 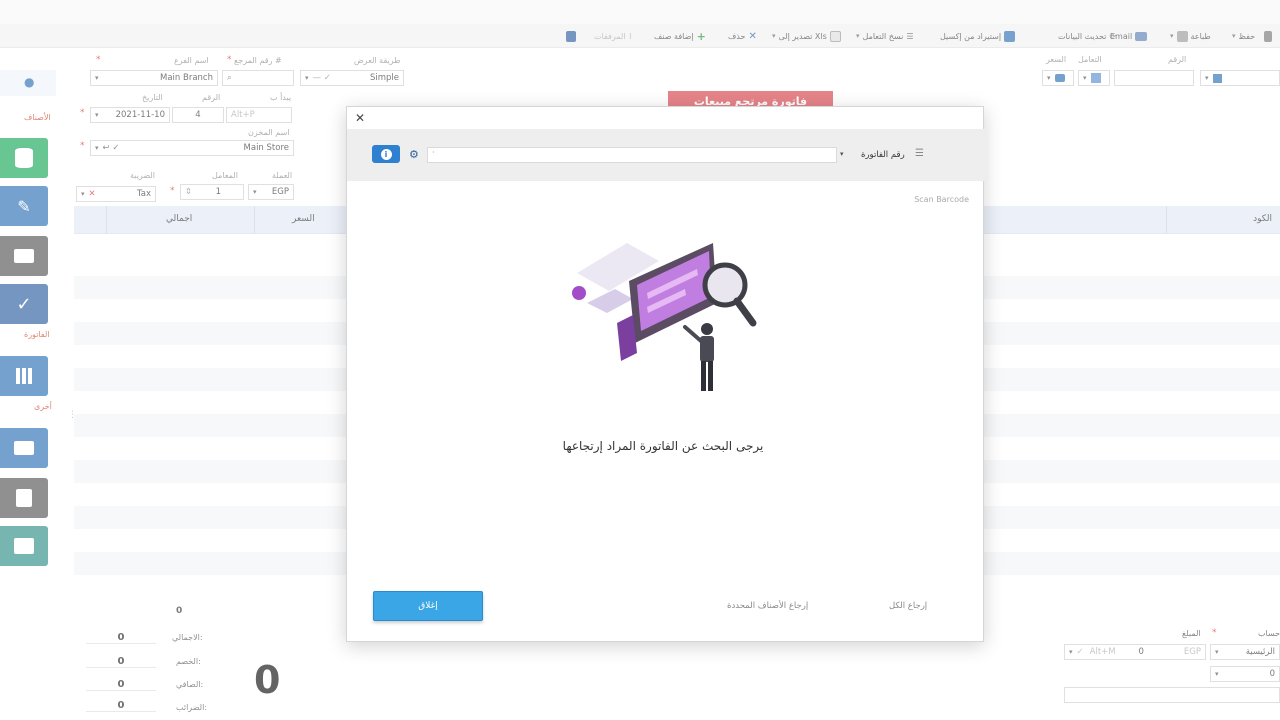 What do you see at coordinates (664, 317) in the screenshot?
I see `search-illustration` at bounding box center [664, 317].